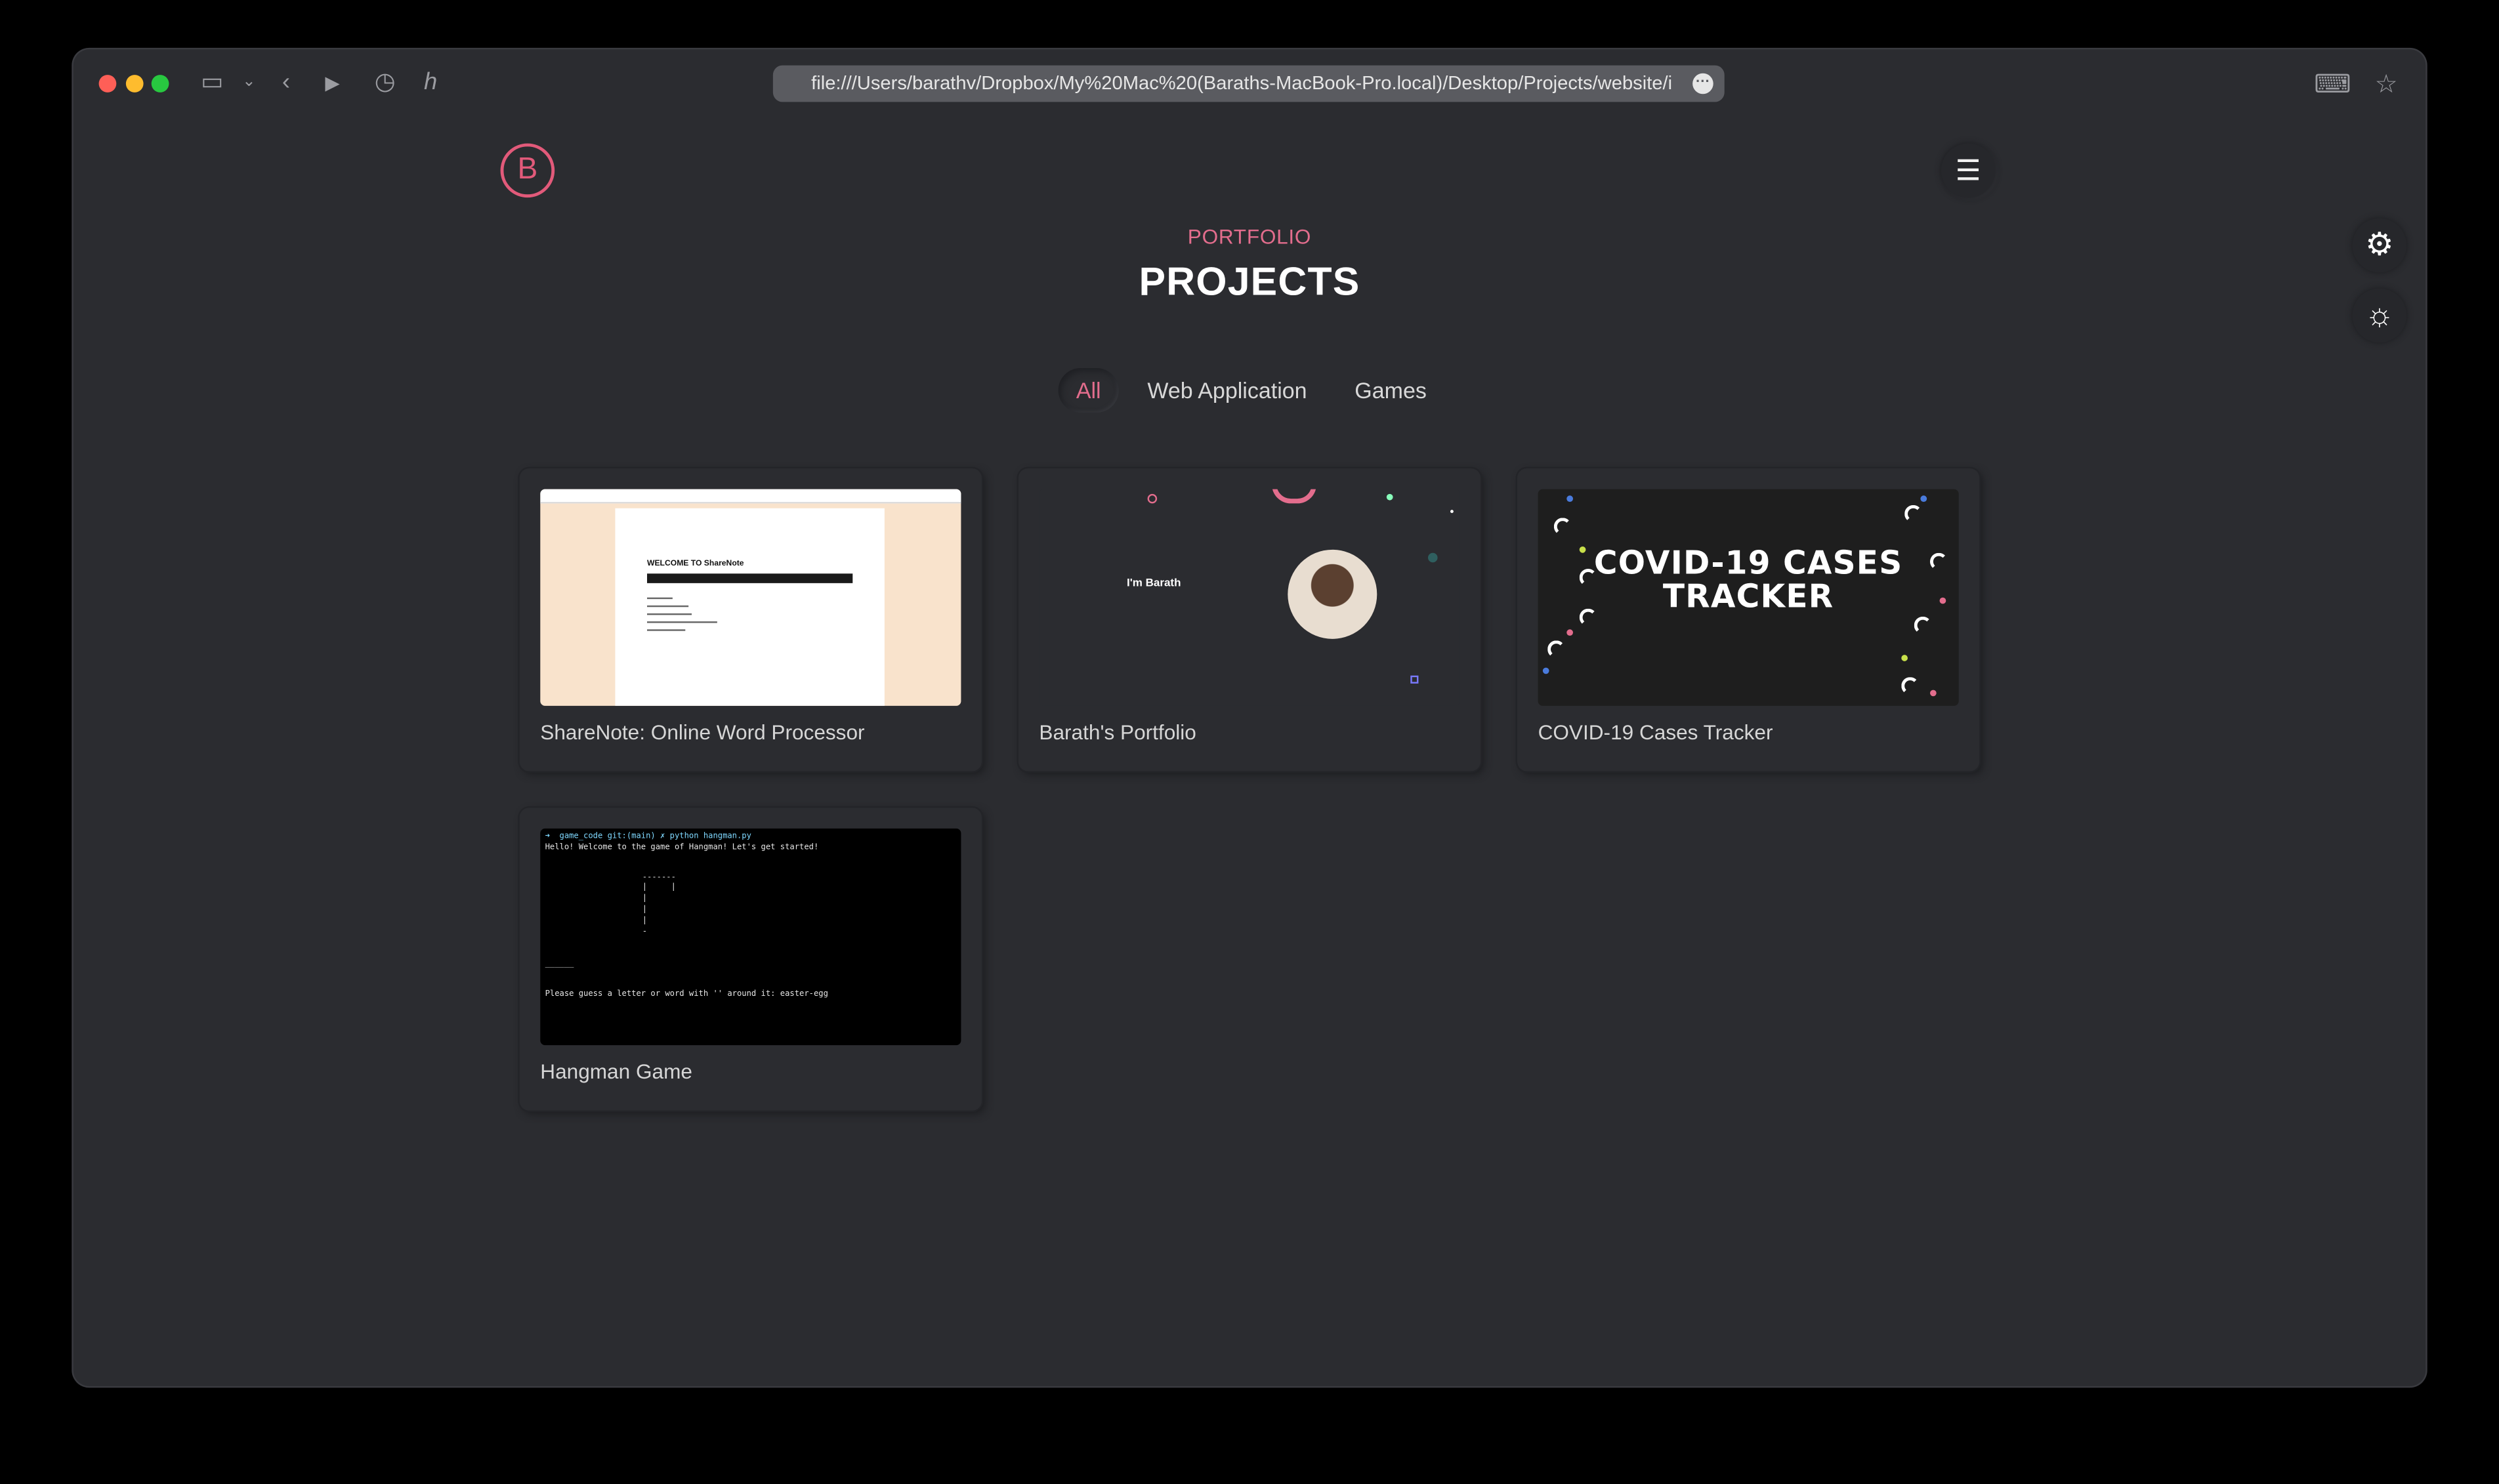 The height and width of the screenshot is (1484, 2499). Describe the element at coordinates (527, 171) in the screenshot. I see `site-logo: B` at that location.